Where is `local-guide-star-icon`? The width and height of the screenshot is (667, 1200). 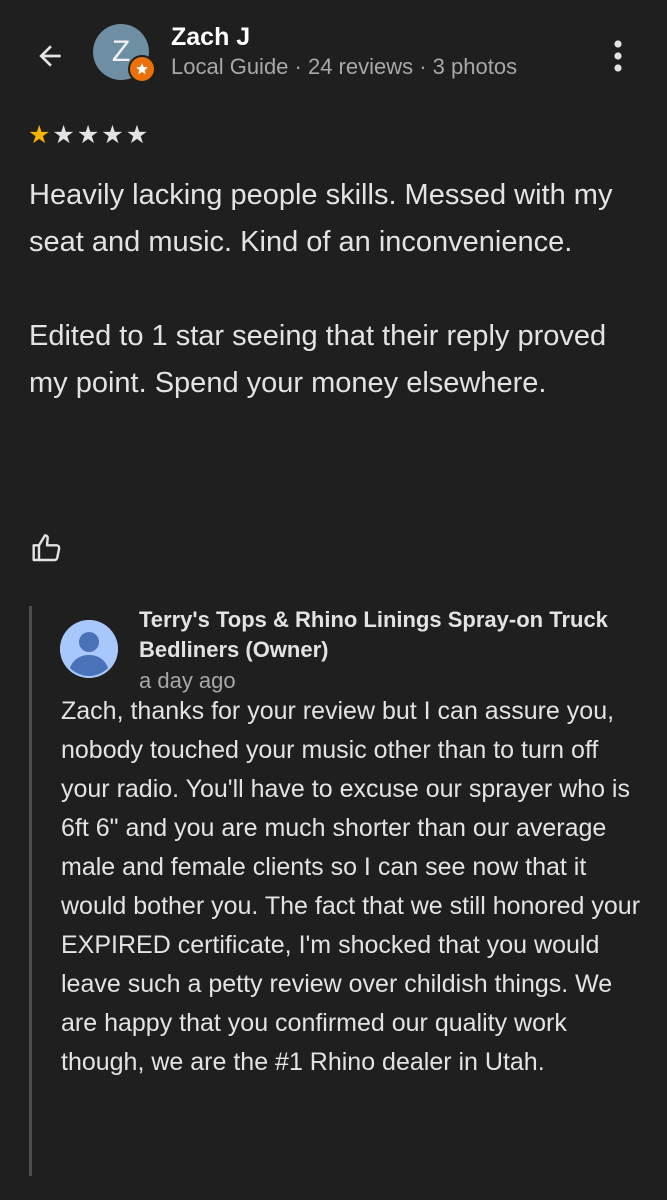
local-guide-star-icon is located at coordinates (142, 69).